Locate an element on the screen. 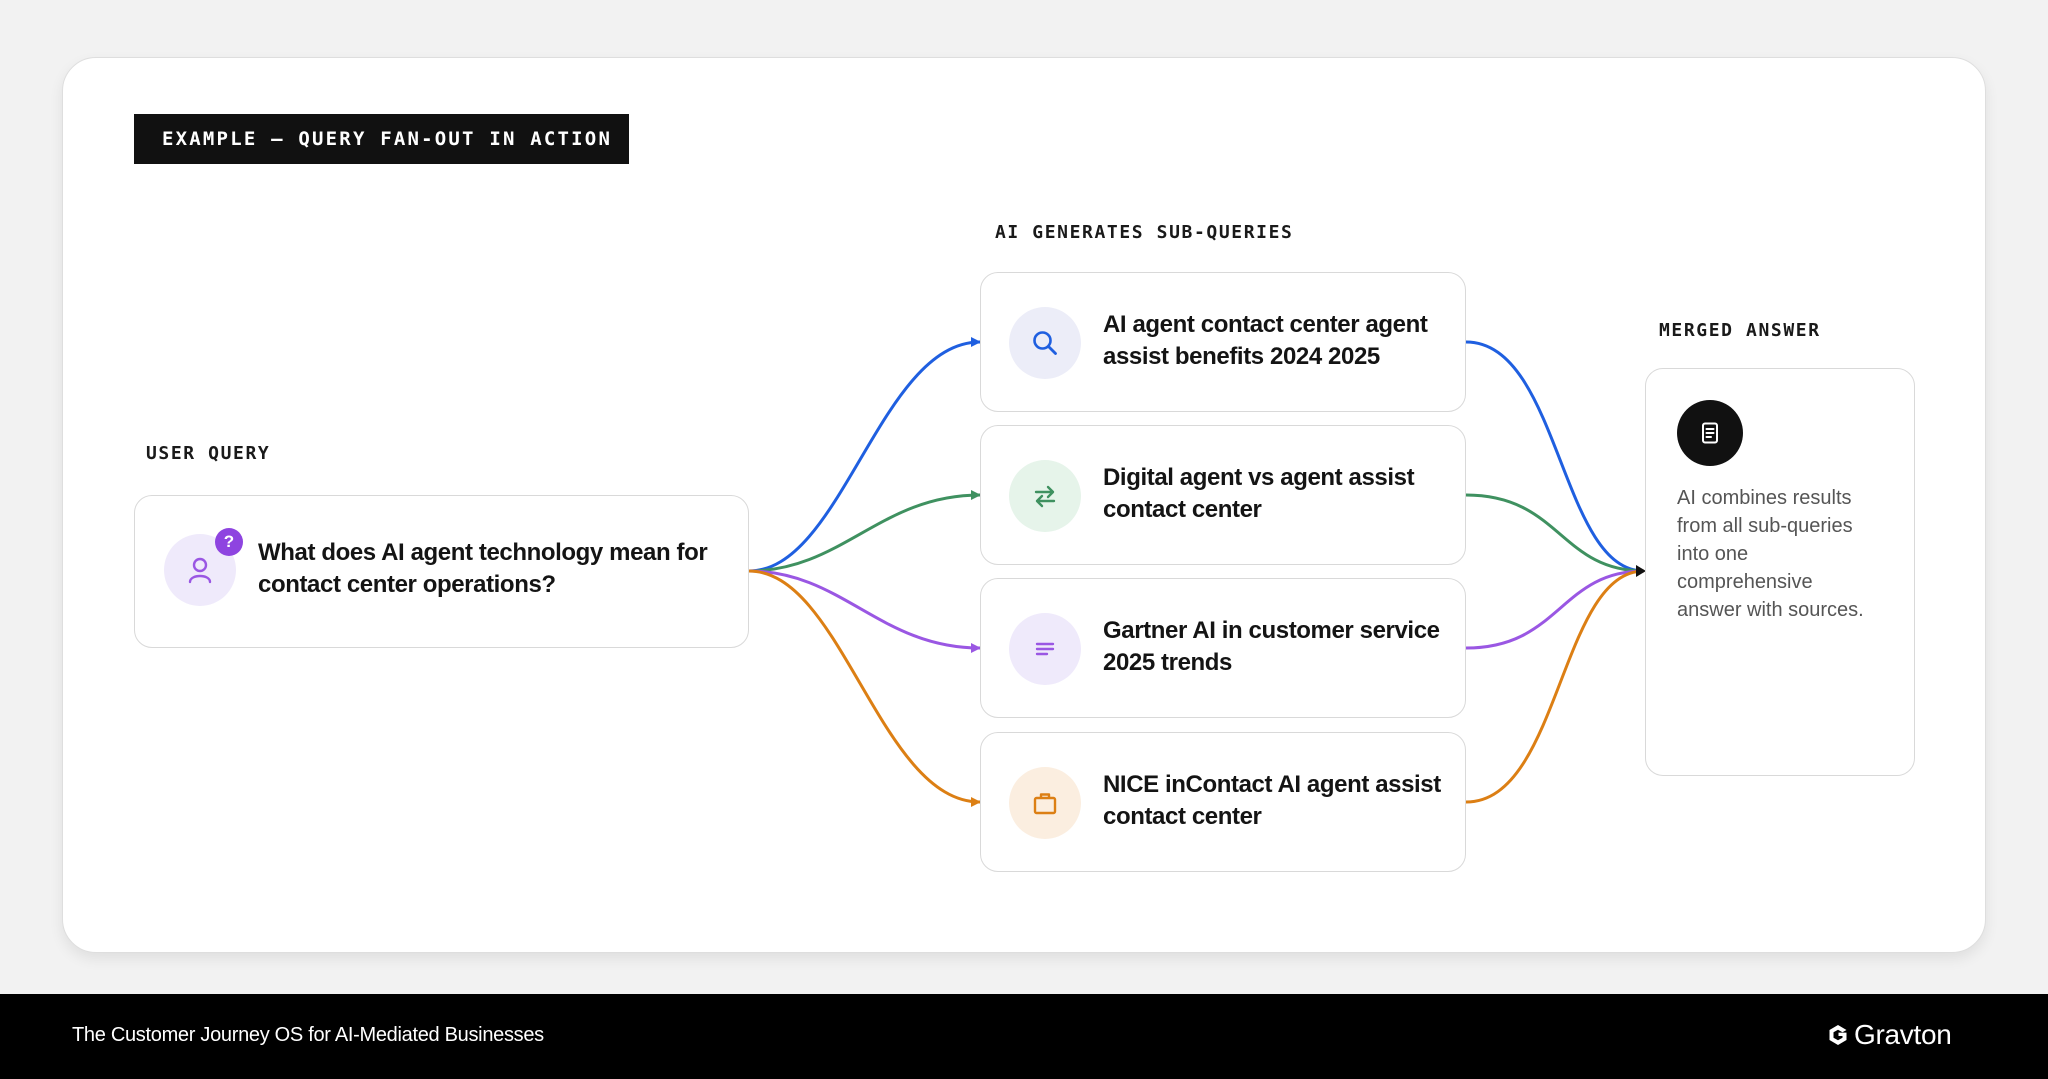 This screenshot has height=1079, width=2048. lines-icon is located at coordinates (1045, 649).